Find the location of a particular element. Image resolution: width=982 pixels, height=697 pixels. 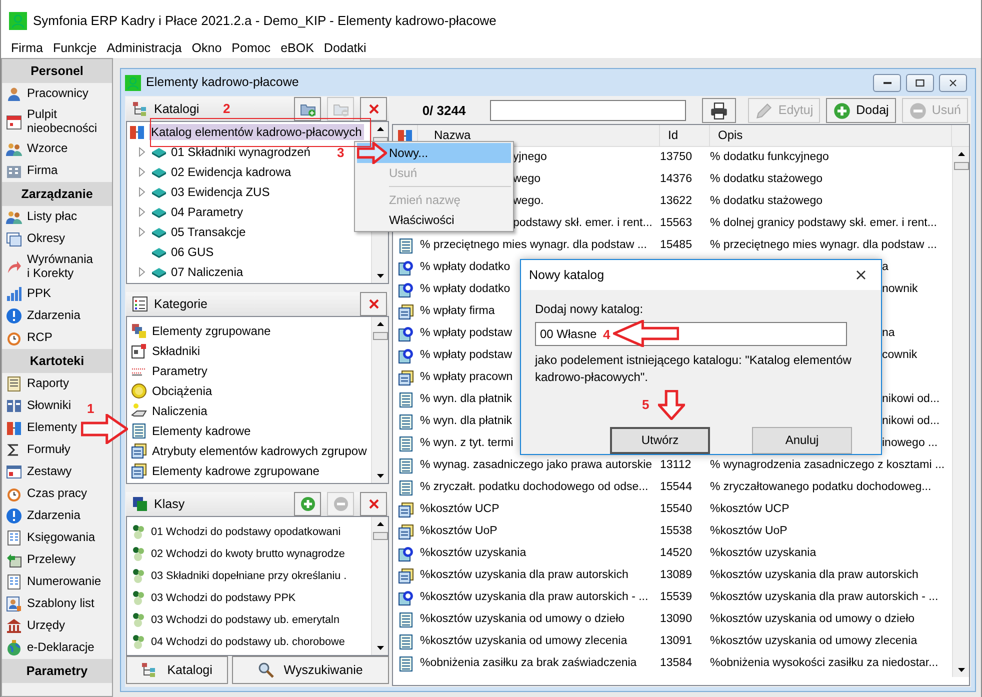

sidebar-item: Wyrównania i Korekty is located at coordinates (60, 266).